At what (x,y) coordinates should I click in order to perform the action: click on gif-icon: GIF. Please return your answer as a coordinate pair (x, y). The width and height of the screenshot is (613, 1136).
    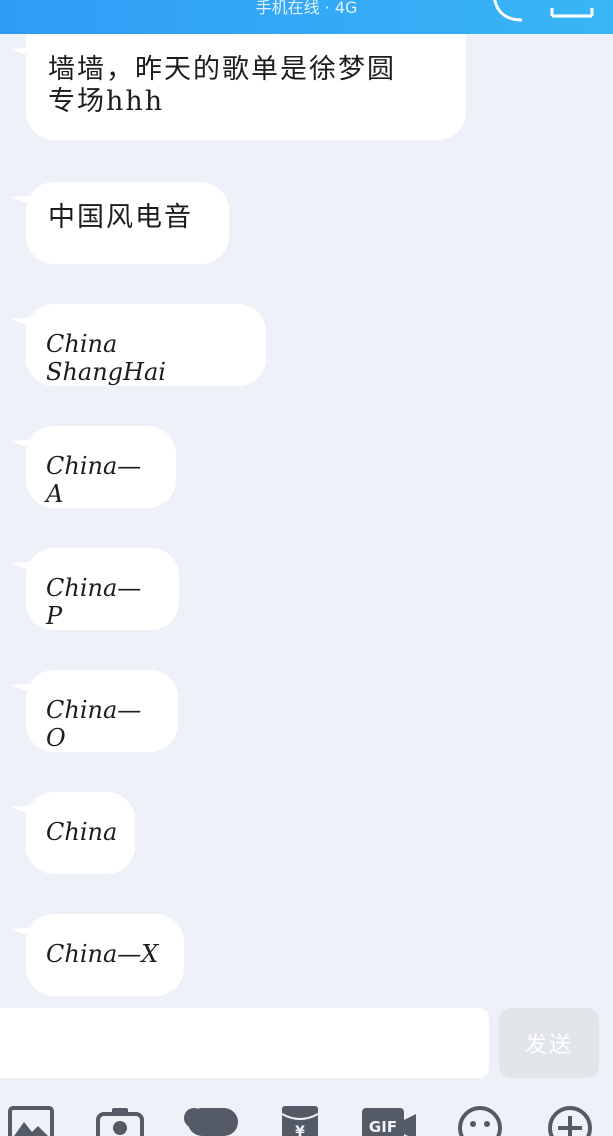
    Looking at the image, I should click on (390, 1121).